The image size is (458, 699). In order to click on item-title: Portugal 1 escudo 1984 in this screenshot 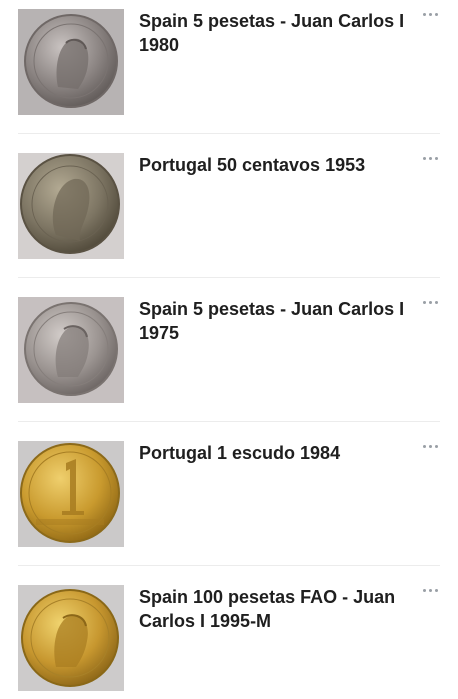, I will do `click(278, 453)`.